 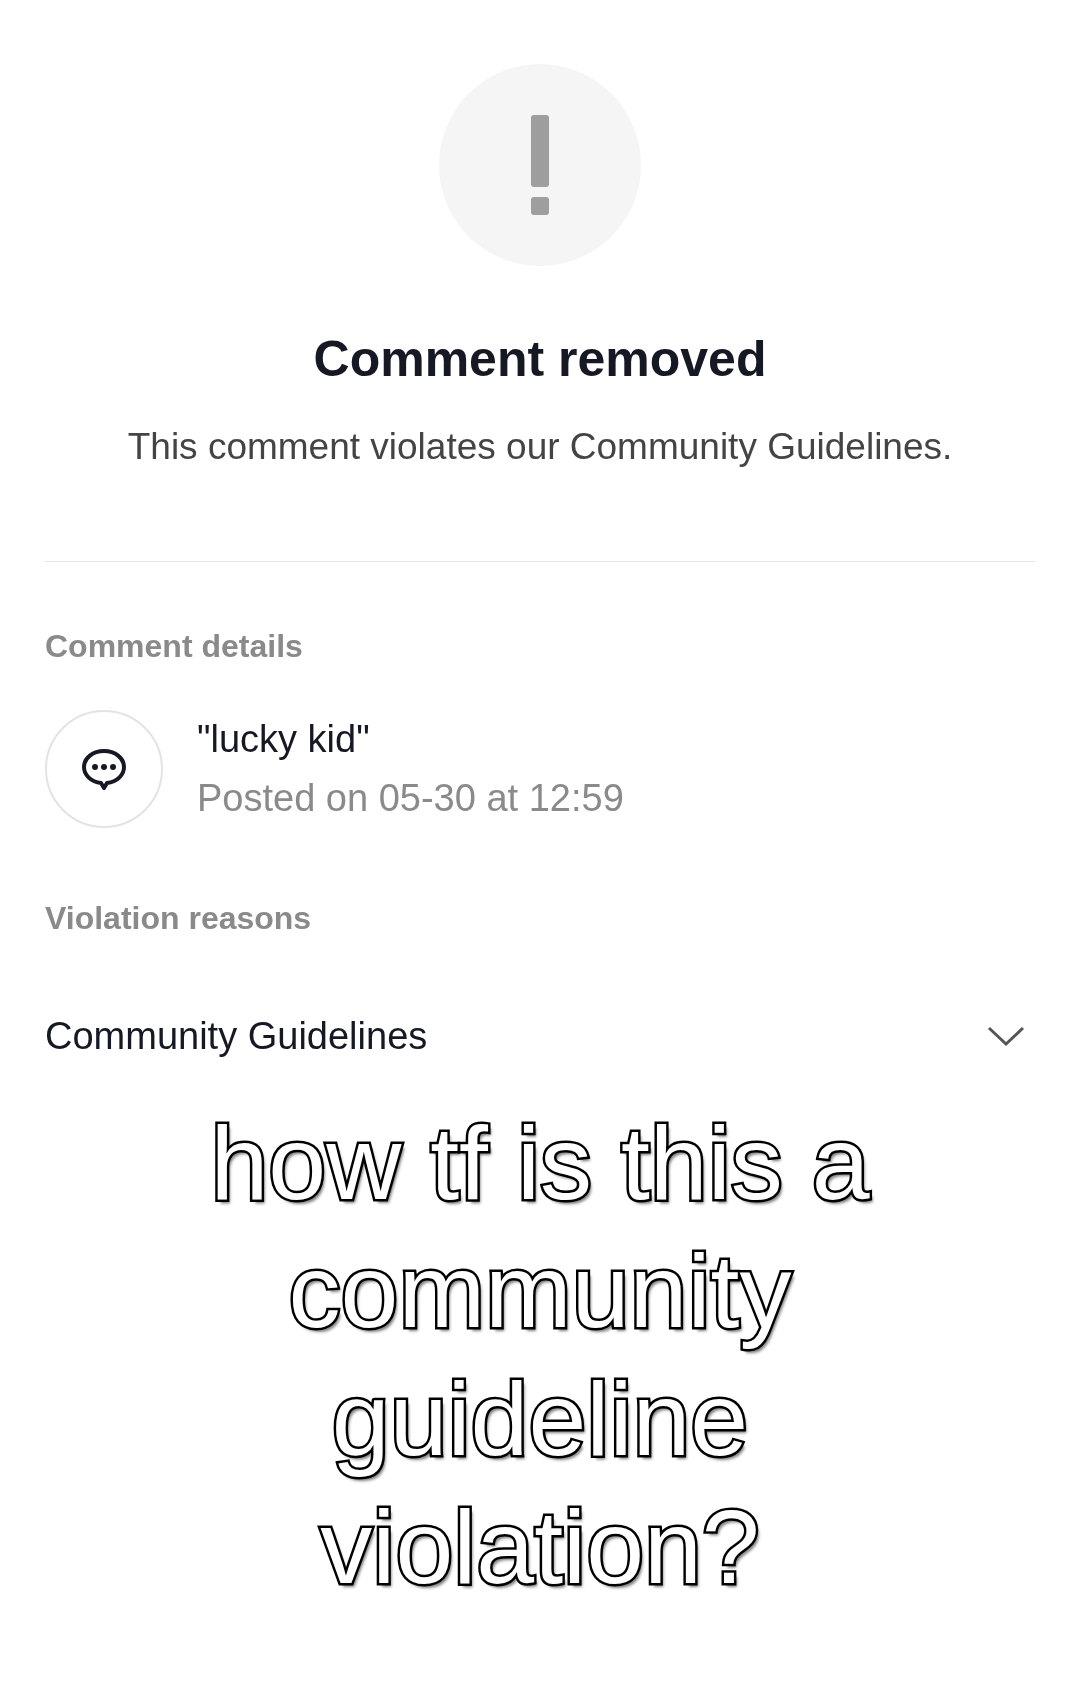 I want to click on caption-line: guideline, so click(x=540, y=1418).